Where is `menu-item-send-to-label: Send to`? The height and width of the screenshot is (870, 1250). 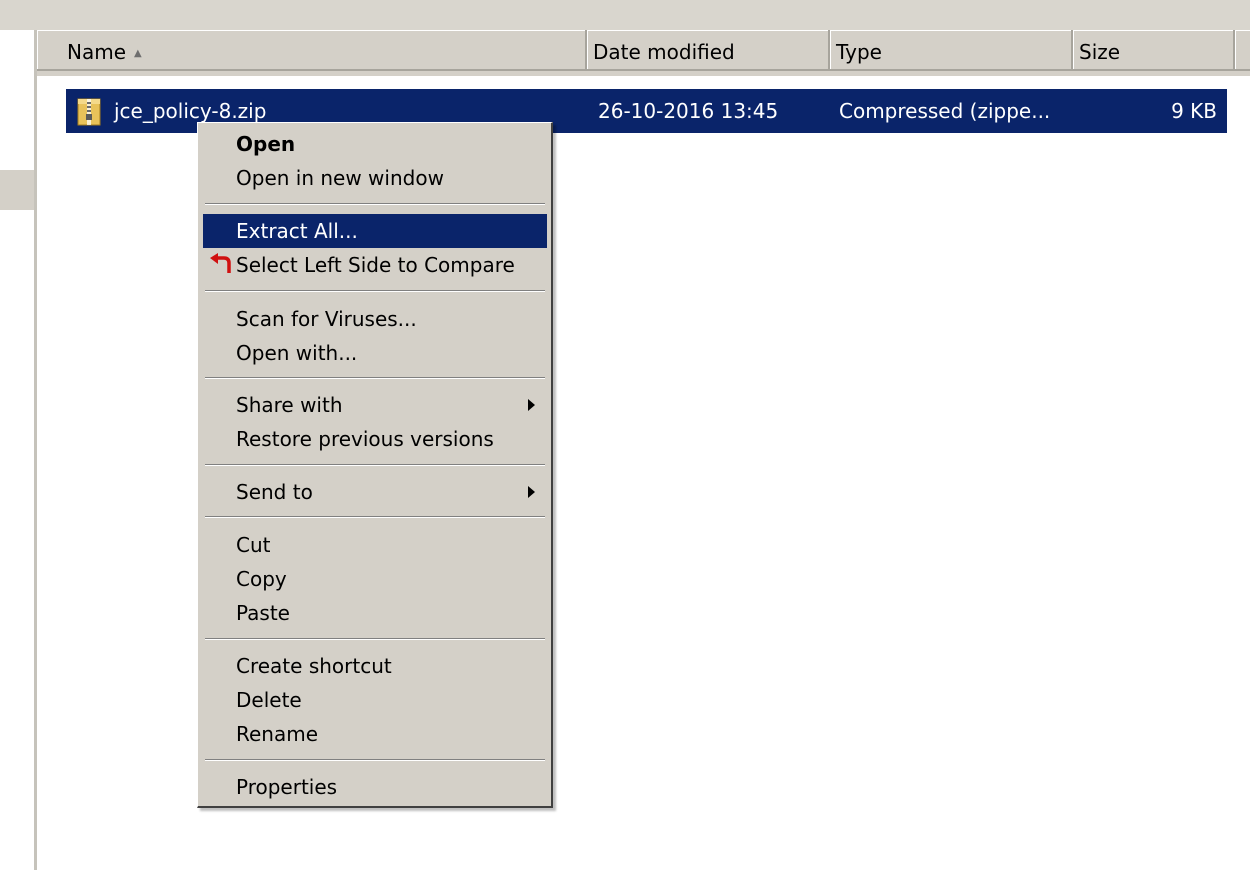
menu-item-send-to-label: Send to is located at coordinates (274, 492).